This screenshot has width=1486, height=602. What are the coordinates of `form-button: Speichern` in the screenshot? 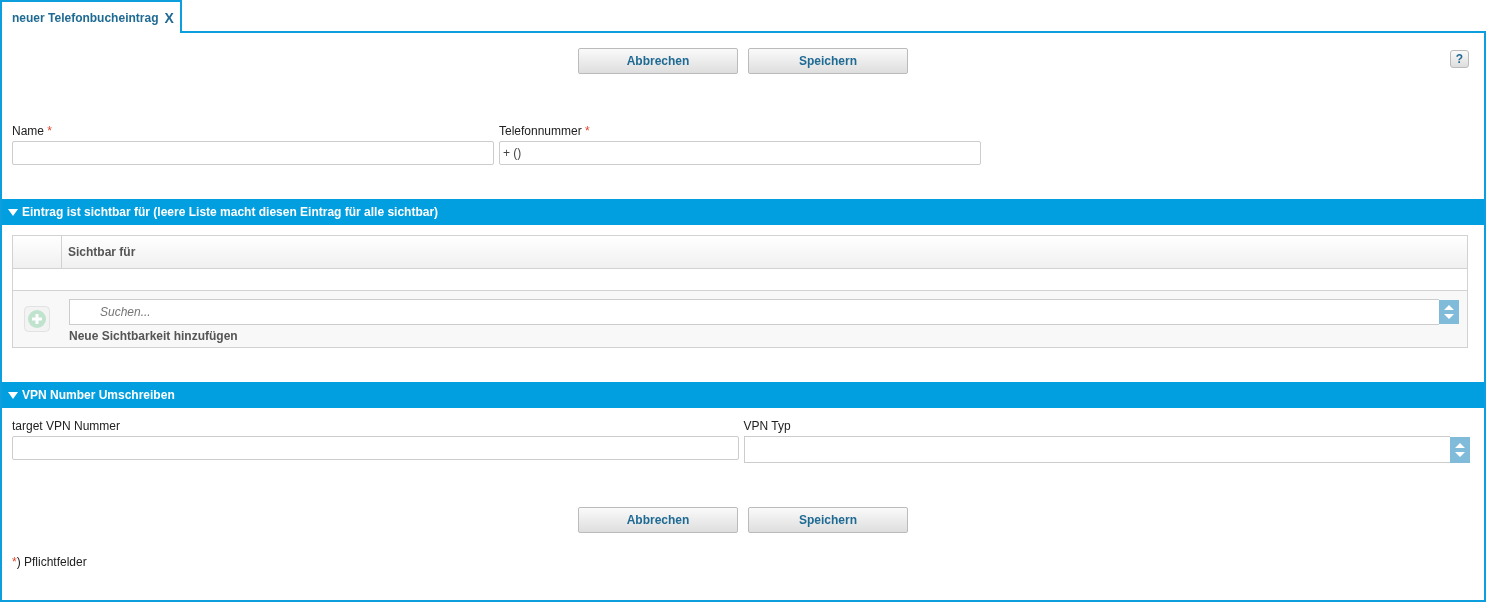 It's located at (828, 520).